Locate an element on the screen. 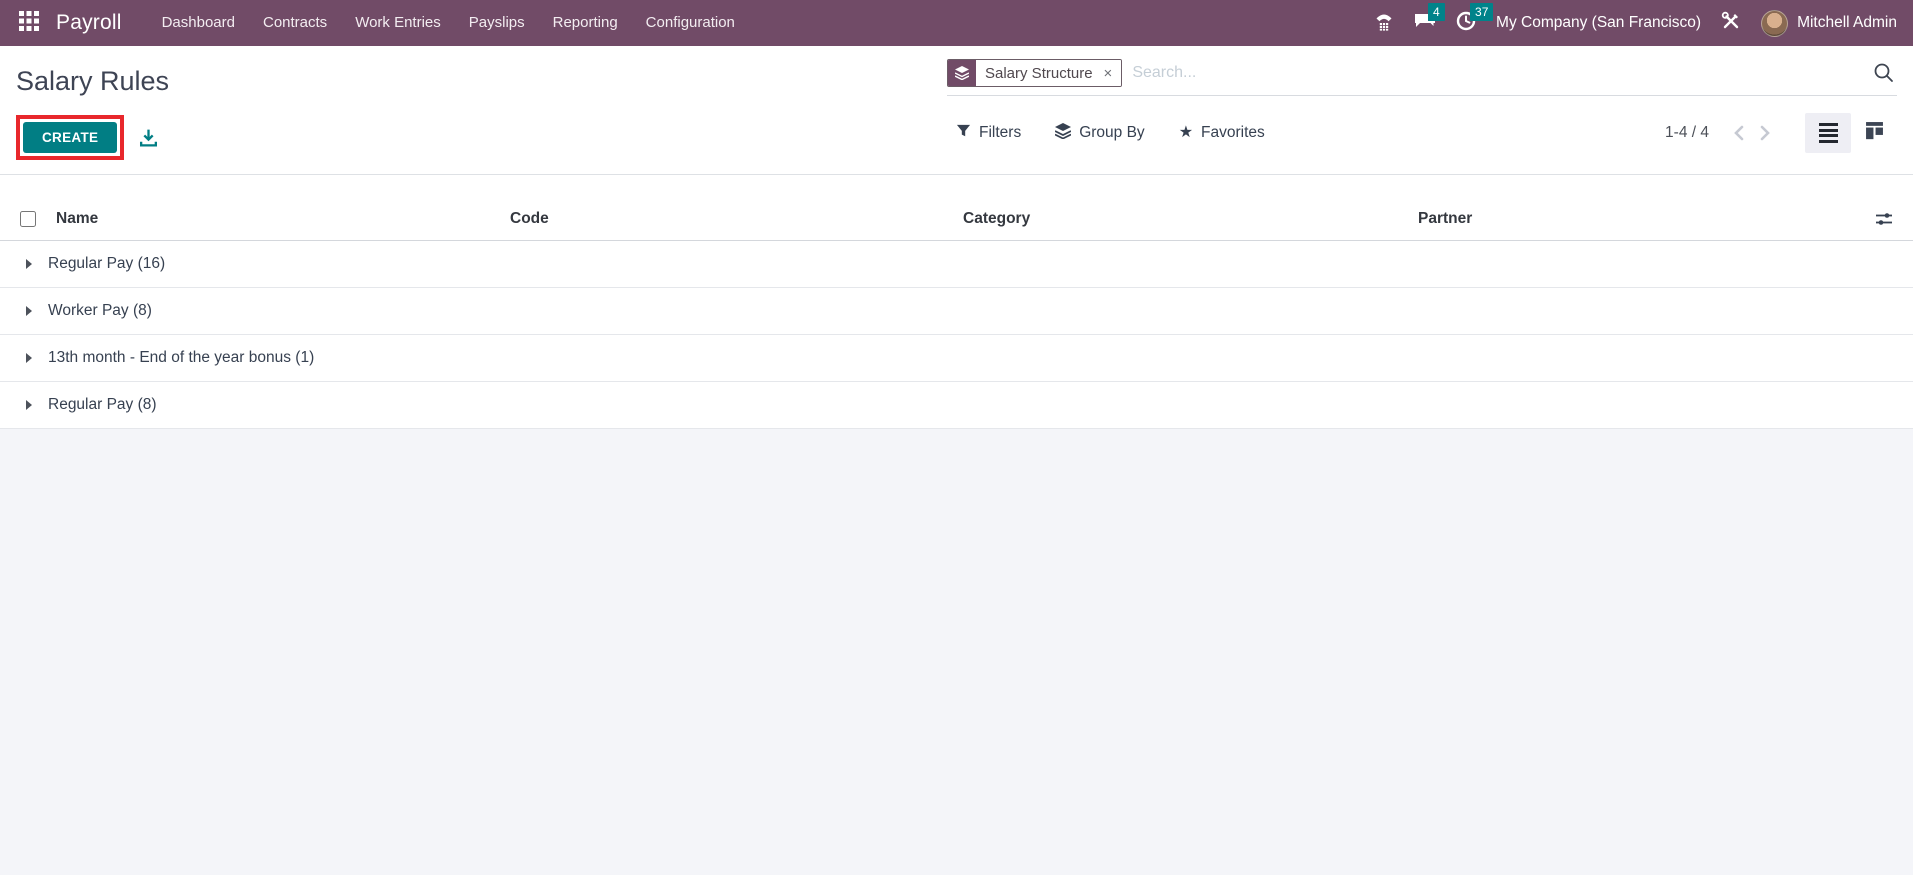 This screenshot has width=1913, height=875. user-name: Mitchell Admin is located at coordinates (1847, 22).